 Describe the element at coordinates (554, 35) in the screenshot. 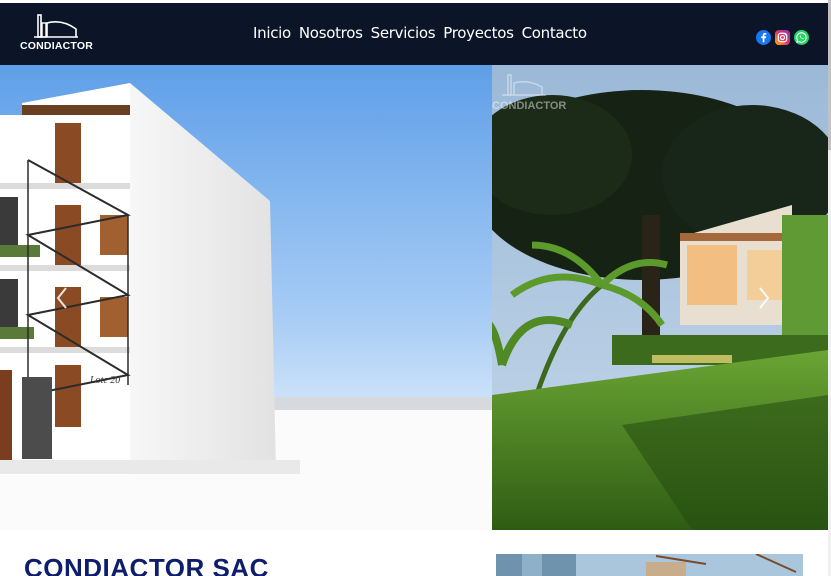

I see `nav-item-contacto: Contacto` at that location.